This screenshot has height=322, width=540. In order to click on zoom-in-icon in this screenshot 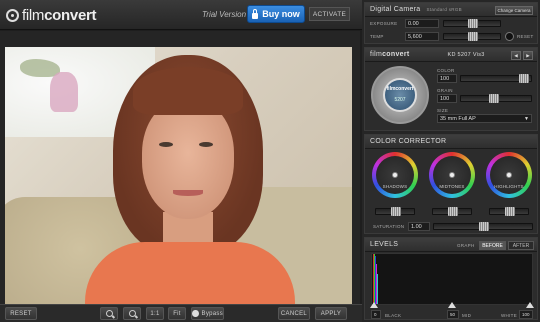, I will do `click(109, 313)`.